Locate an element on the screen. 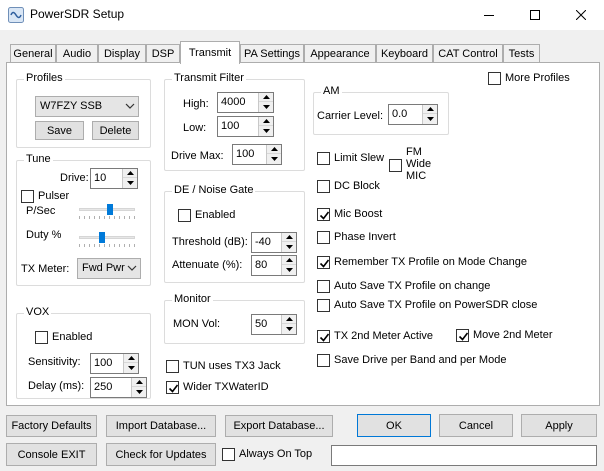 This screenshot has width=604, height=471. pulser-label: Pulser is located at coordinates (54, 196).